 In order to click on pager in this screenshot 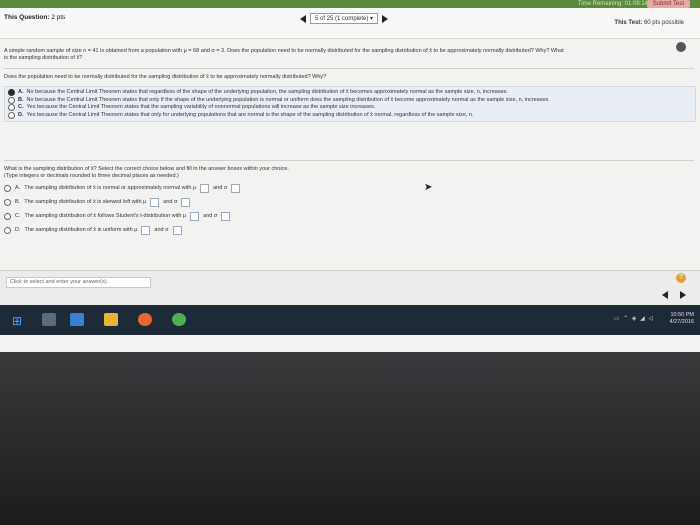, I will do `click(674, 295)`.